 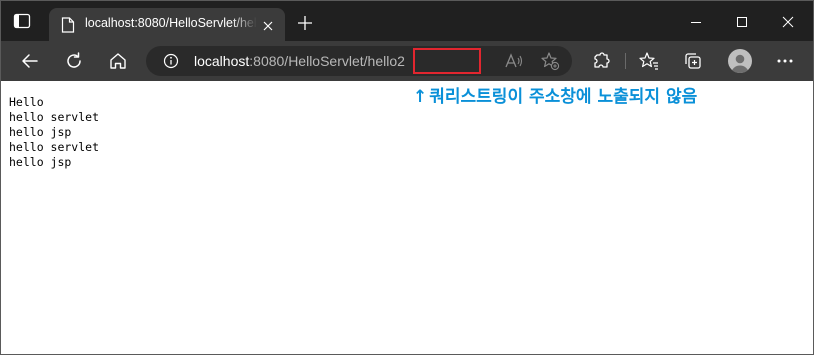 What do you see at coordinates (550, 63) in the screenshot?
I see `favorite-add-icon` at bounding box center [550, 63].